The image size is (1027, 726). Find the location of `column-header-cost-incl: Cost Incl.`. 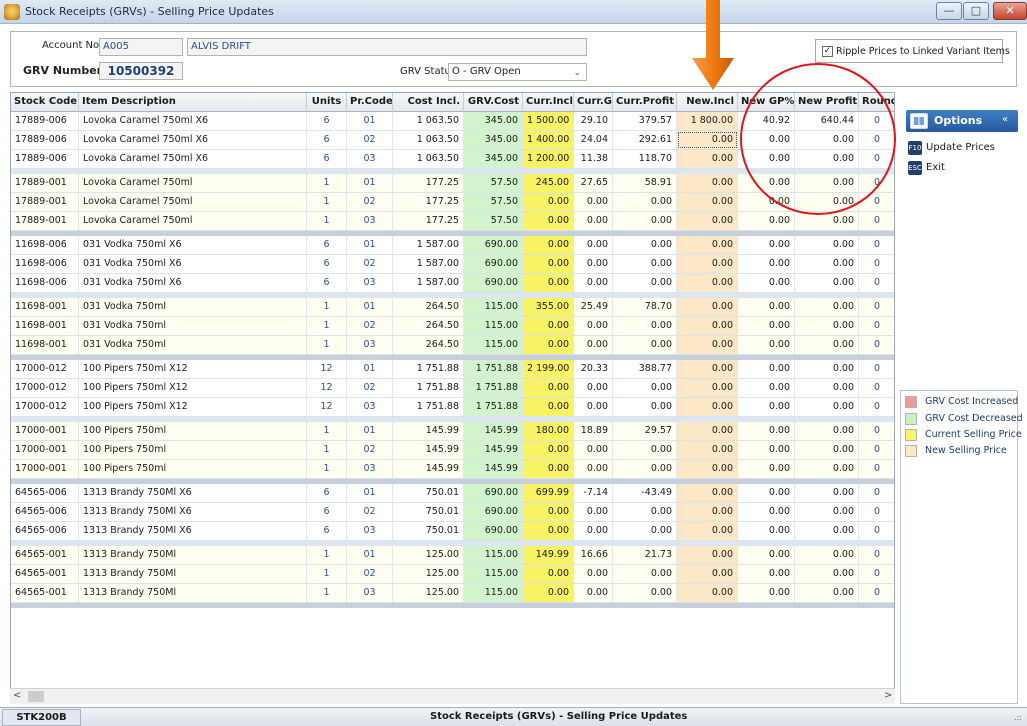

column-header-cost-incl: Cost Incl. is located at coordinates (428, 102).